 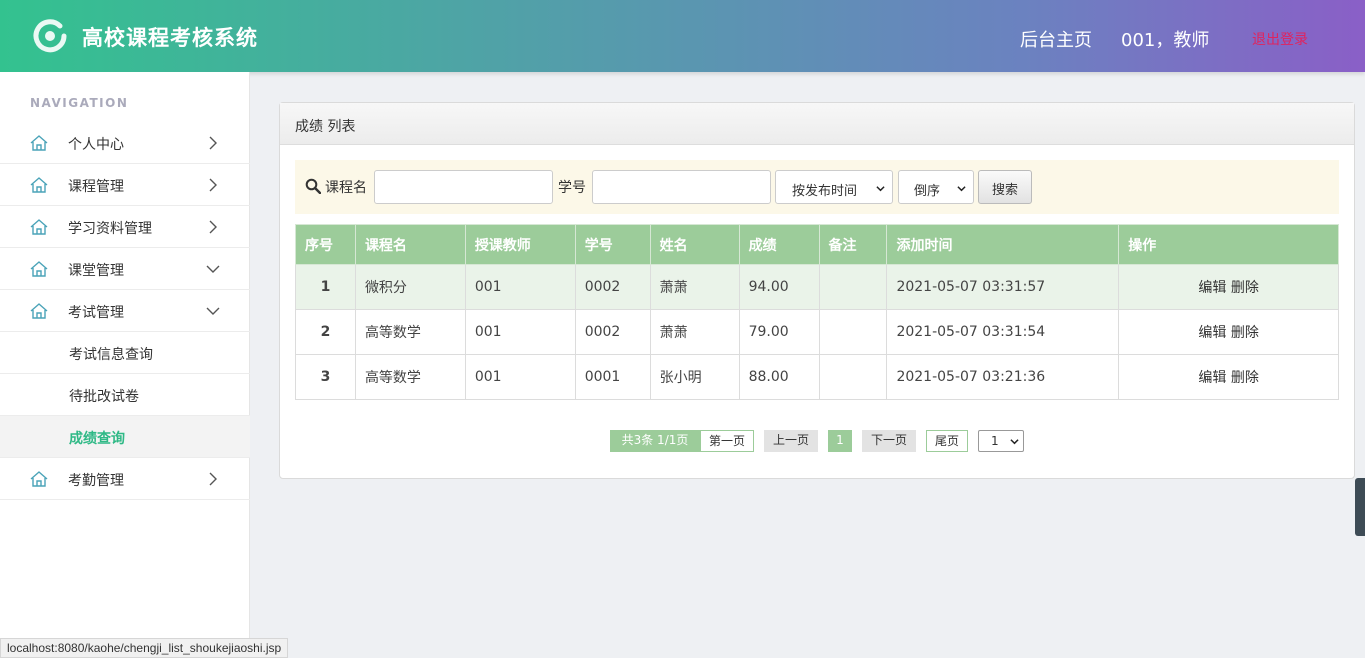 I want to click on pager-first-button: 第一页, so click(x=727, y=441).